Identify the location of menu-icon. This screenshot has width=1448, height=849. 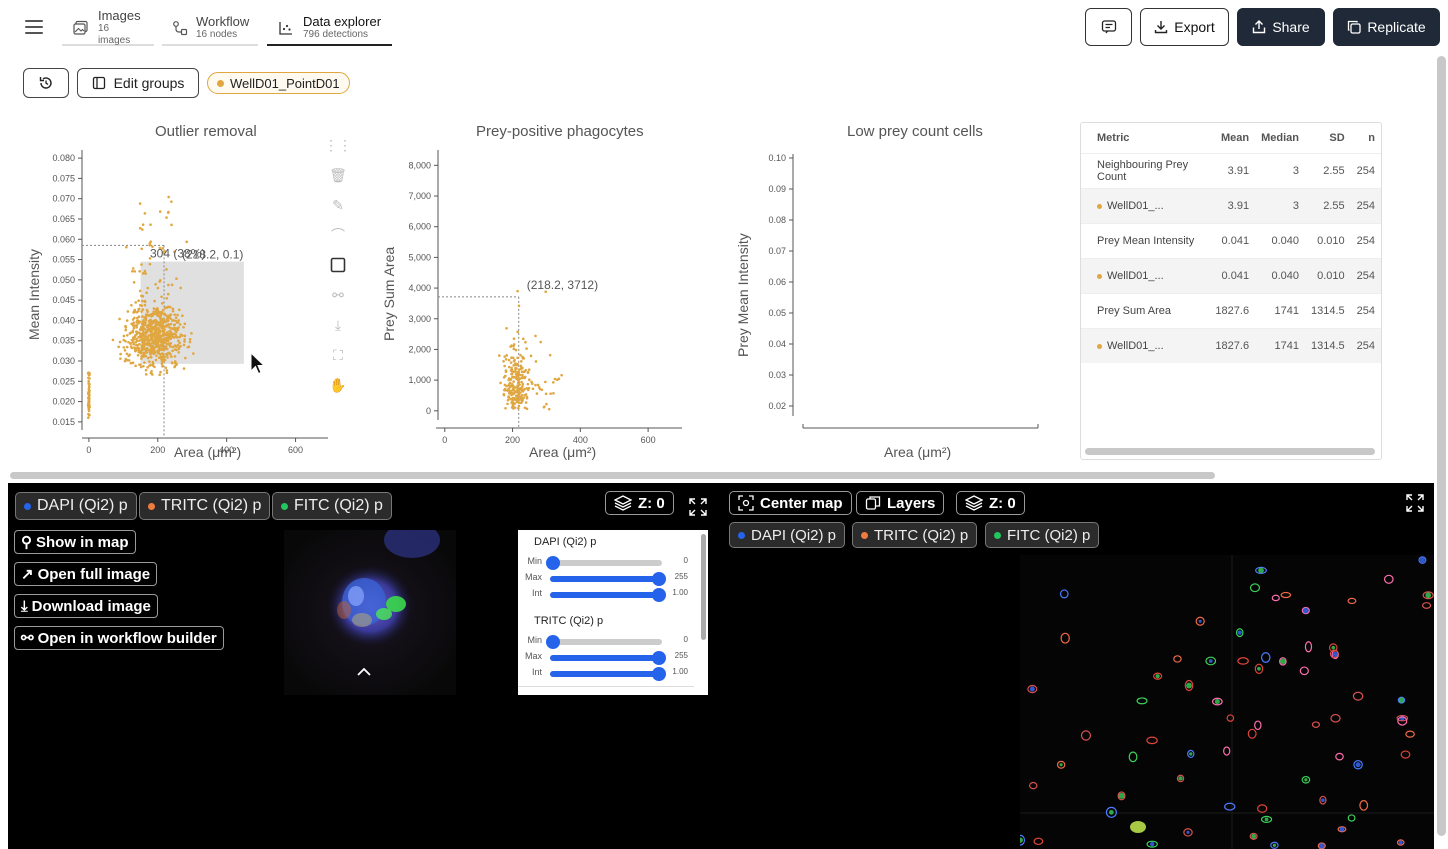
(34, 27).